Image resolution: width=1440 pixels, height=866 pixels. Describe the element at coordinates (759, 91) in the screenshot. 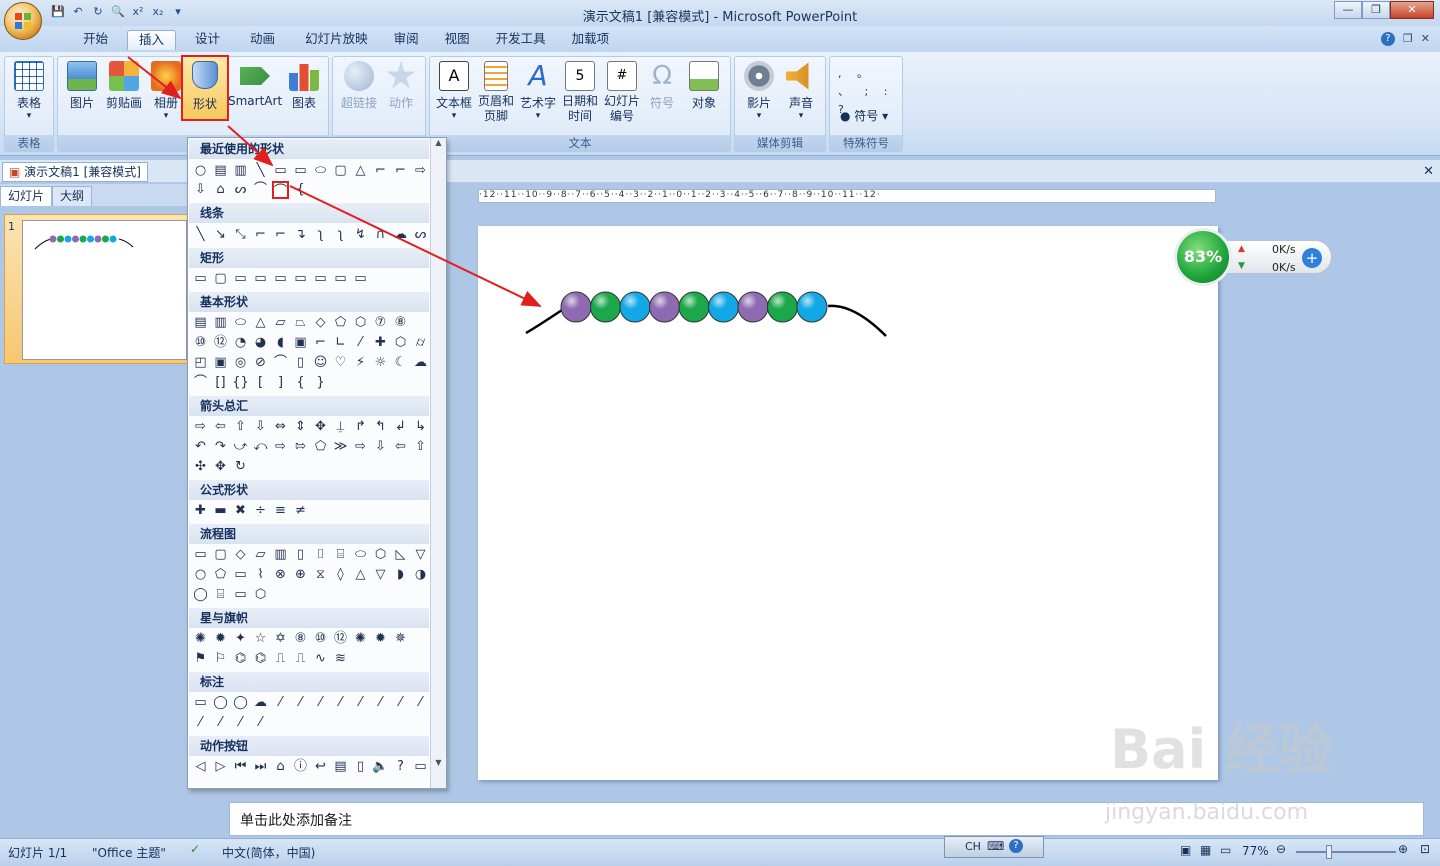

I see `movie-button: 影片 ▾` at that location.